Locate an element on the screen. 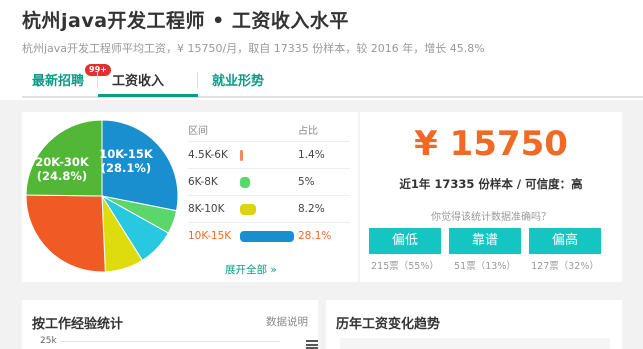 The width and height of the screenshot is (643, 349). range-label: 8K-10K is located at coordinates (206, 209).